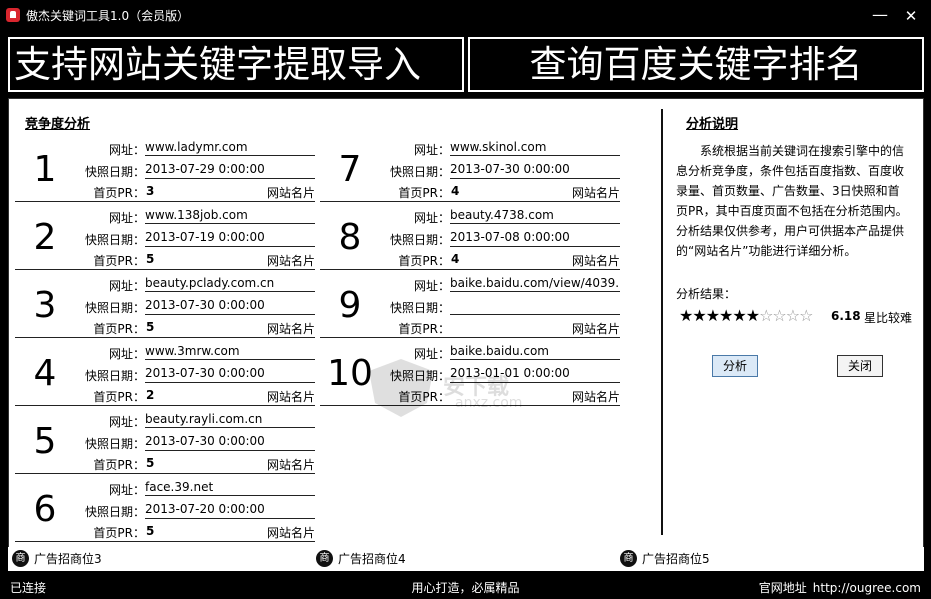  What do you see at coordinates (662, 322) in the screenshot?
I see `panel-divider` at bounding box center [662, 322].